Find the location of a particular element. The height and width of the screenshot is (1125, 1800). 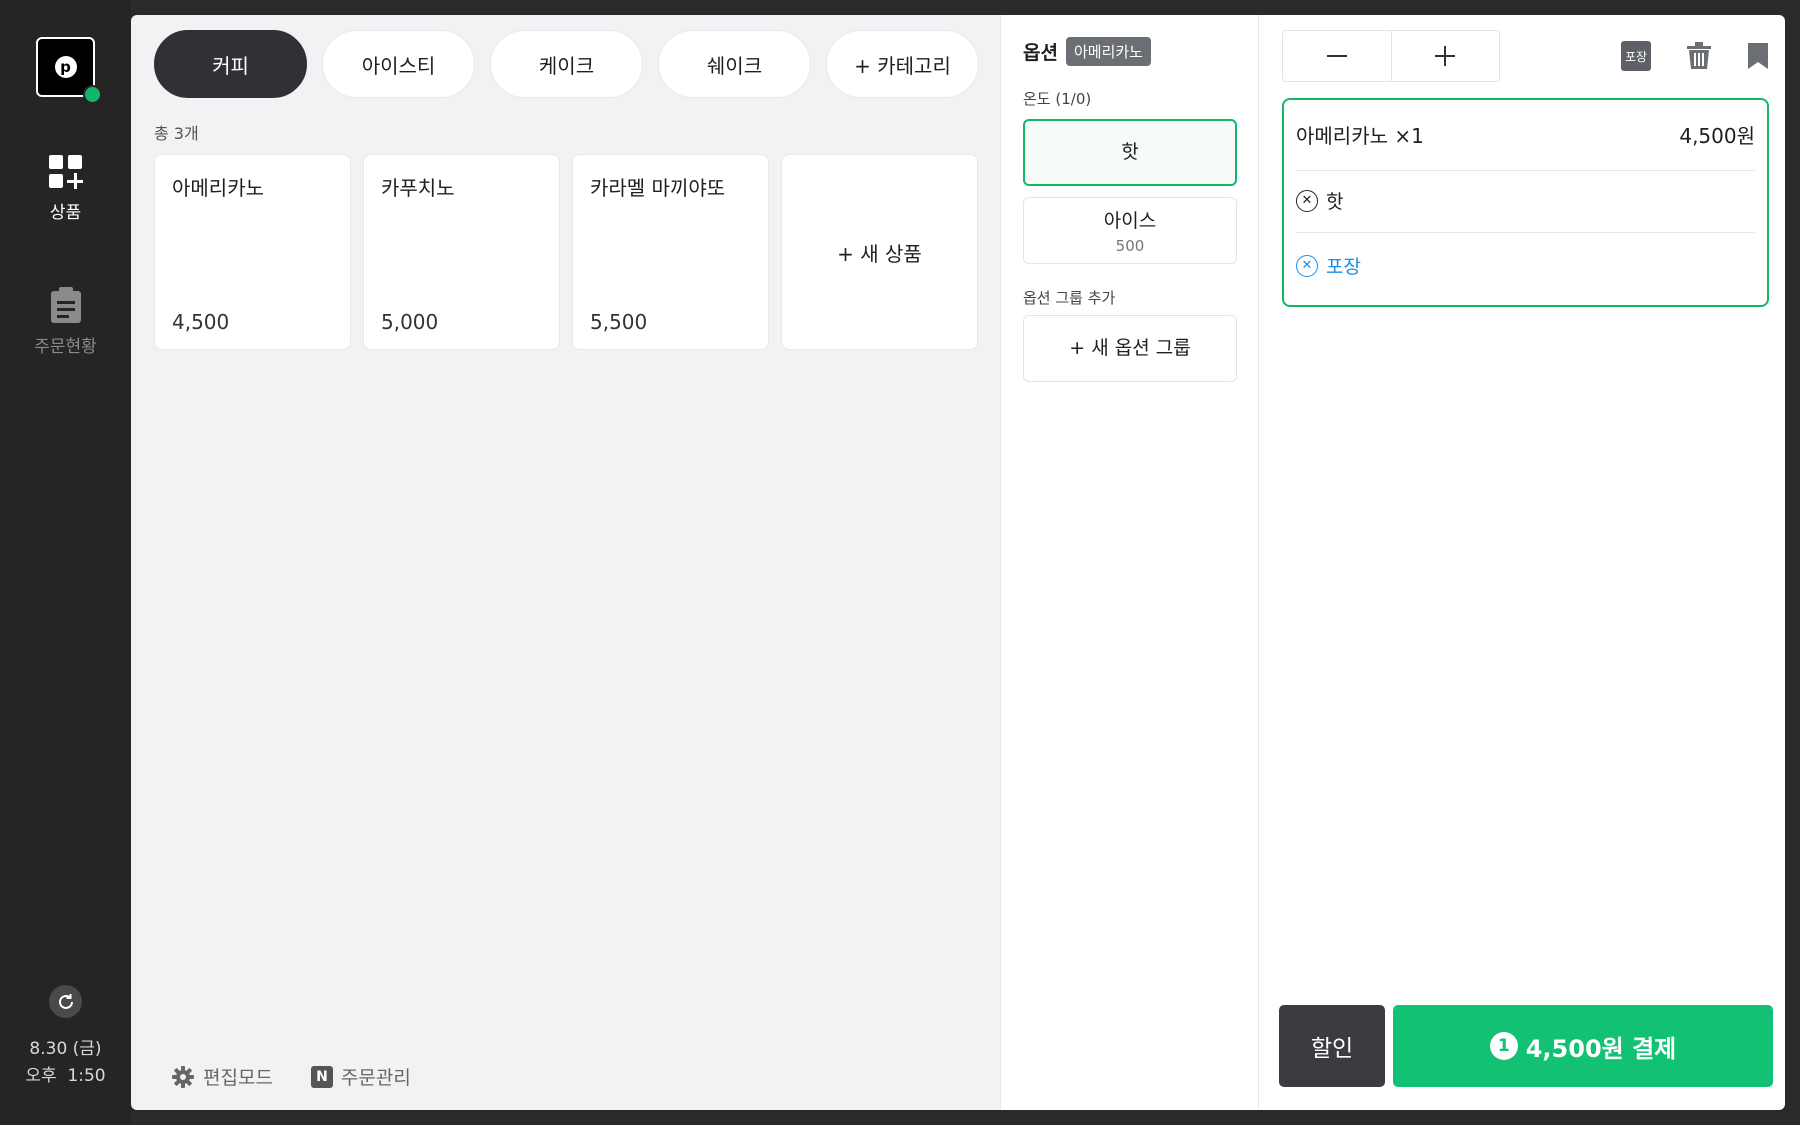

store-logo: p is located at coordinates (69, 70).